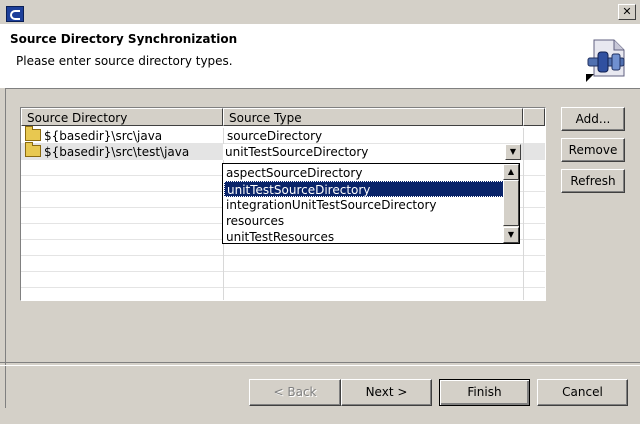  I want to click on page-title: Source Directory Synchronization, so click(124, 39).